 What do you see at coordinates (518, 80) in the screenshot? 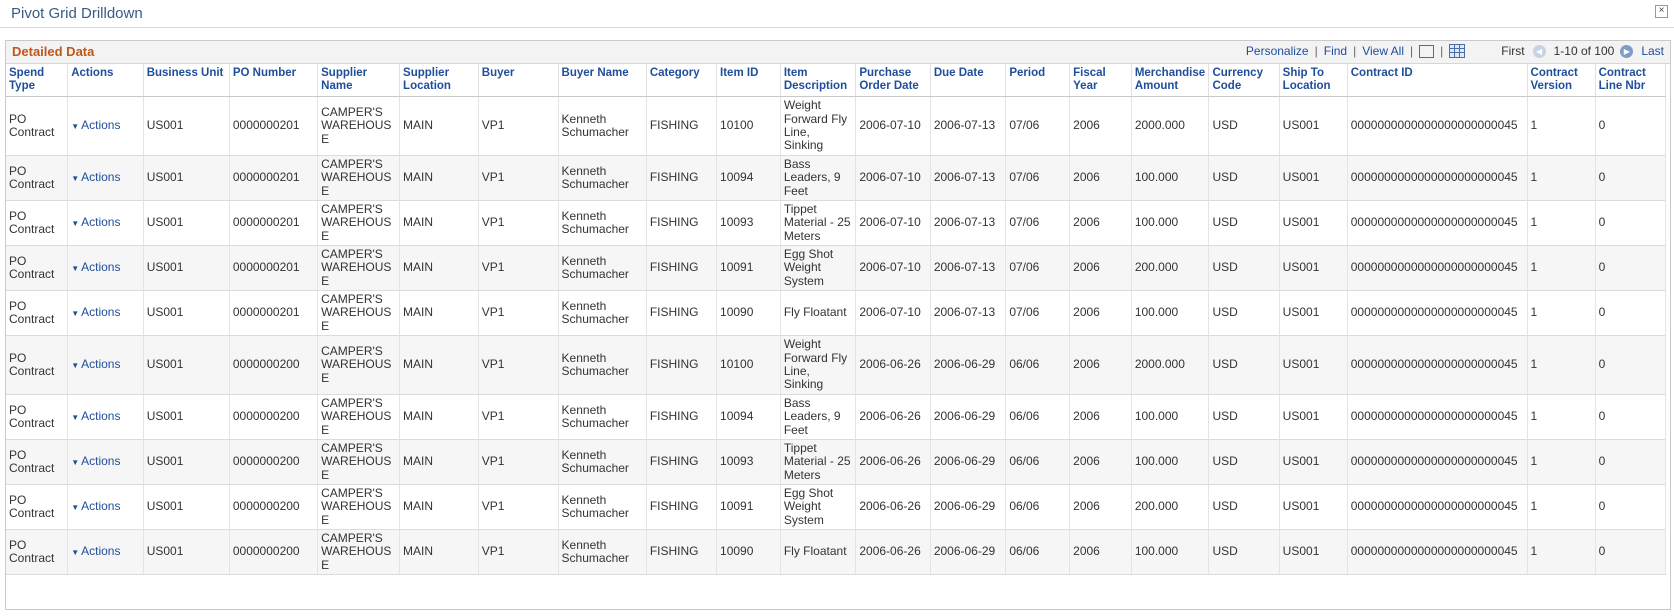
I see `column-header: Buyer` at bounding box center [518, 80].